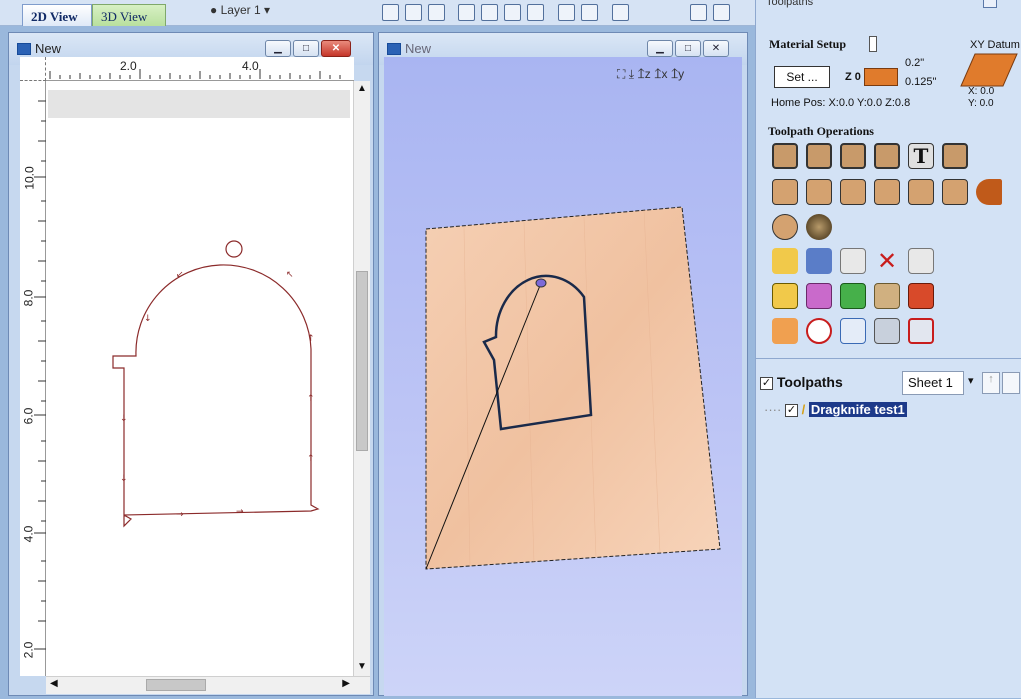 Image resolution: width=1021 pixels, height=699 pixels. Describe the element at coordinates (819, 261) in the screenshot. I see `edit-toolpath-icon` at that location.